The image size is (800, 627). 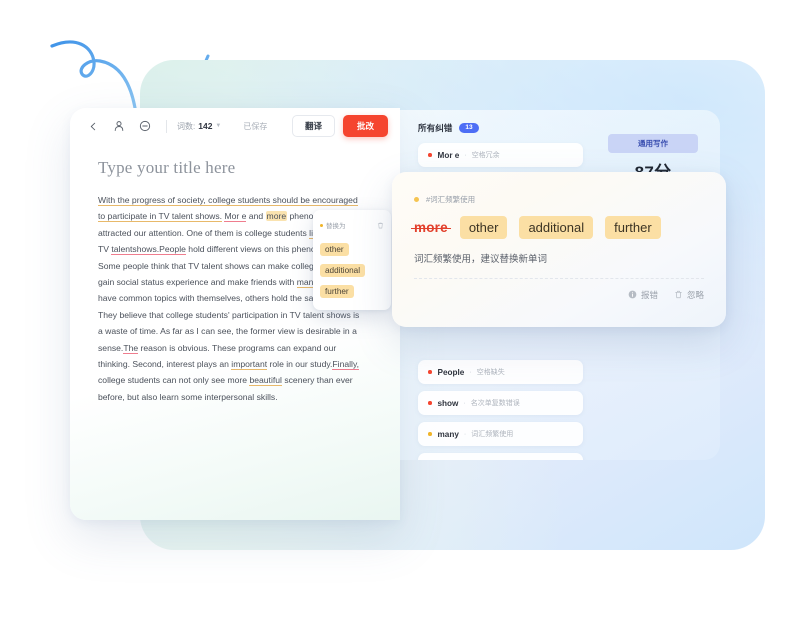 I want to click on ignore-button: 忽略, so click(x=689, y=295).